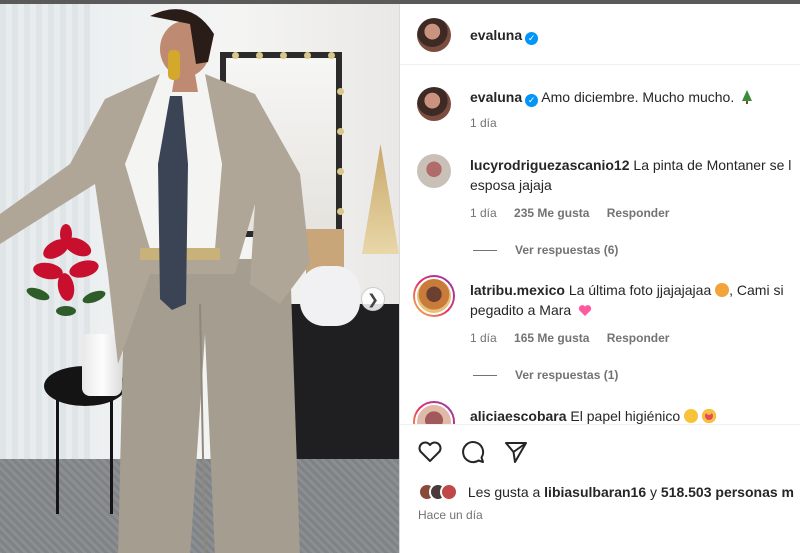 The height and width of the screenshot is (553, 800). I want to click on comment-username: lucyrodriguezascanio12, so click(550, 165).